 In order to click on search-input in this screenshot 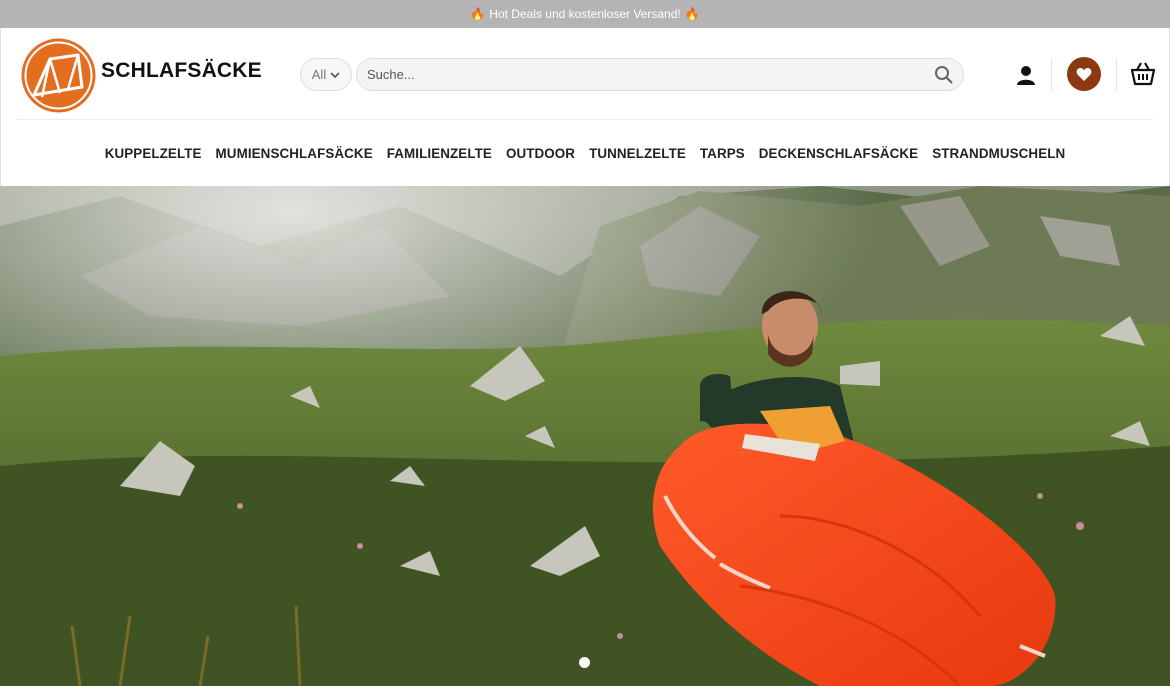, I will do `click(637, 74)`.